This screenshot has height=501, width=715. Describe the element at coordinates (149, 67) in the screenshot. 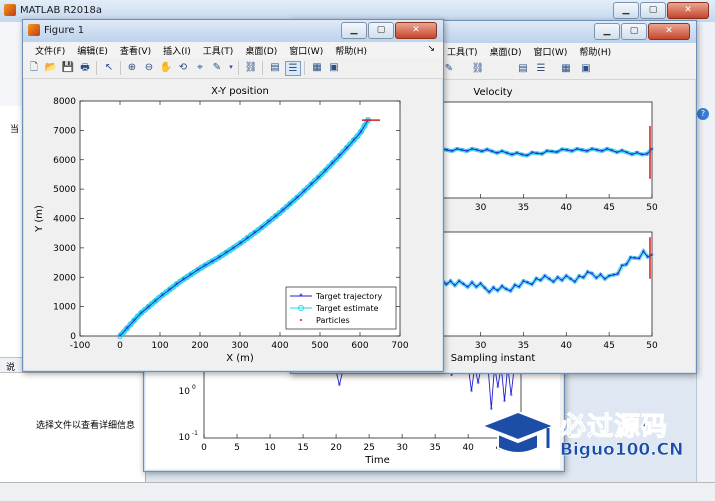

I see `zoom-out-icon: ⊖` at that location.